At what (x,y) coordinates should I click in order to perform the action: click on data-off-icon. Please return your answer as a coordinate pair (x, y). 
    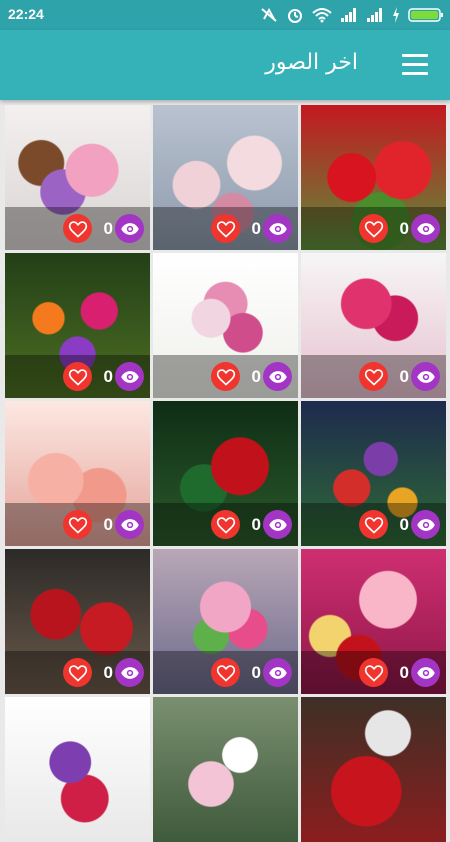
    Looking at the image, I should click on (269, 14).